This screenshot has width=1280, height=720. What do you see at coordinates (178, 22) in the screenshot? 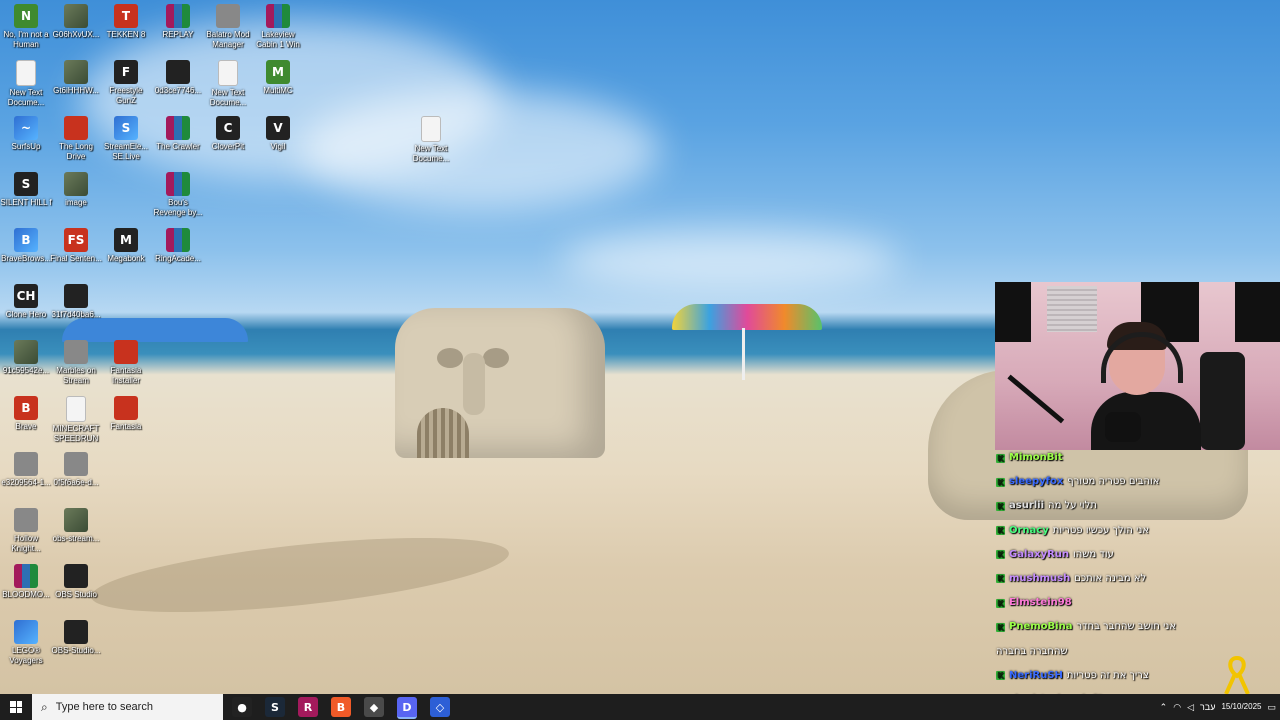
I see `desktop-icon: REPLAY` at bounding box center [178, 22].